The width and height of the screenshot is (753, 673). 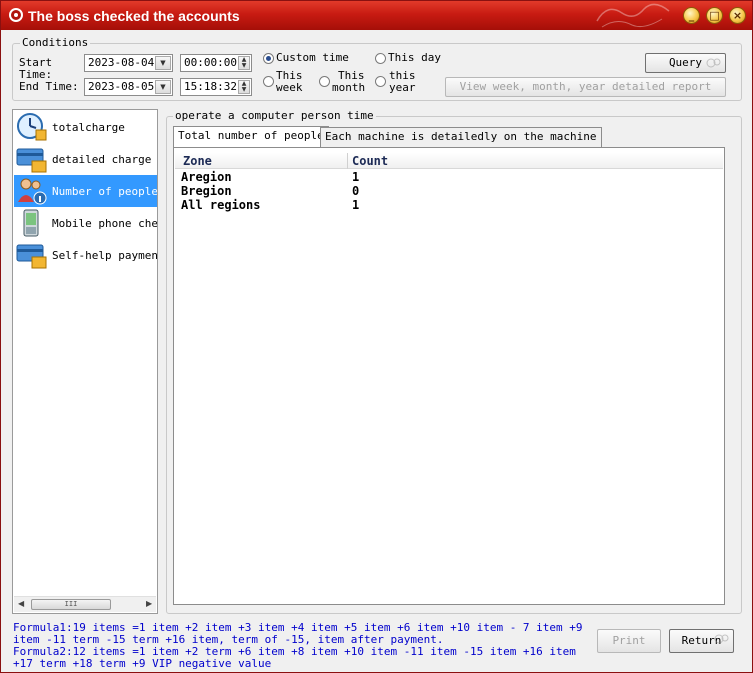 I want to click on clock-coins-icon, so click(x=32, y=127).